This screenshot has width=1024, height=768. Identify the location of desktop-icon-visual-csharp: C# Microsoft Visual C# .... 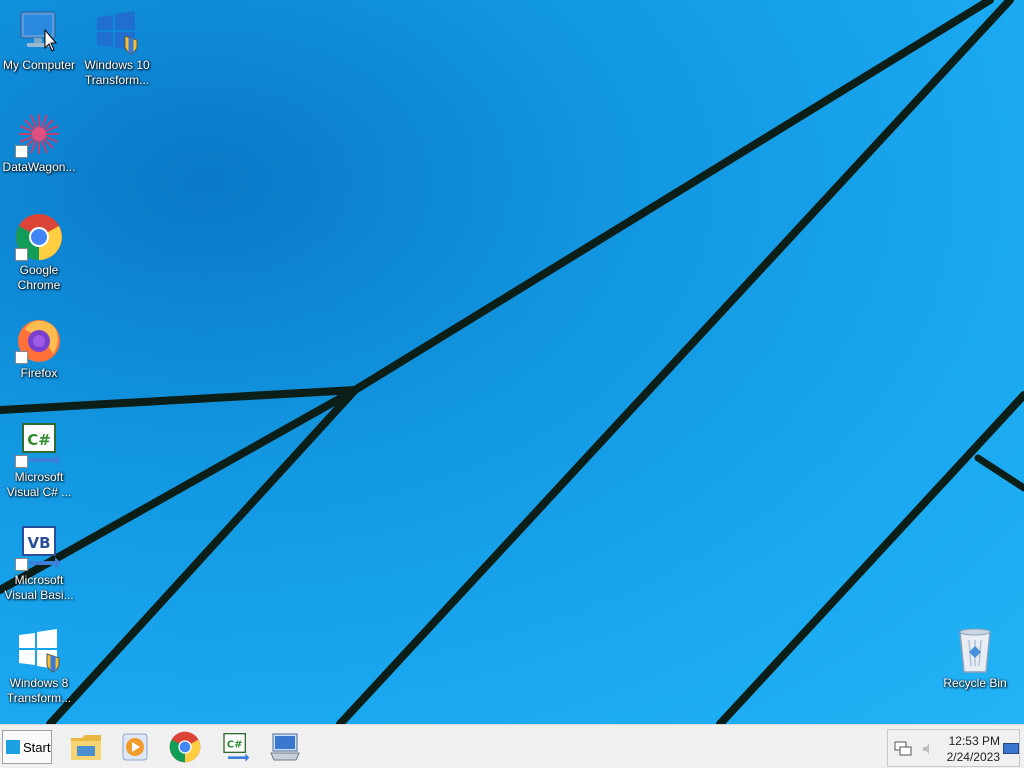
(39, 460).